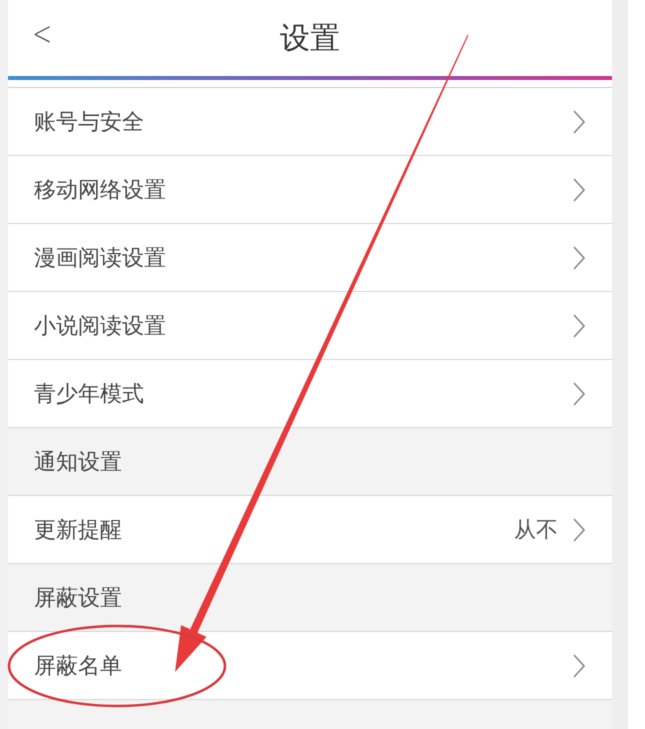 The image size is (645, 729). Describe the element at coordinates (78, 530) in the screenshot. I see `row-label: 更新提醒` at that location.